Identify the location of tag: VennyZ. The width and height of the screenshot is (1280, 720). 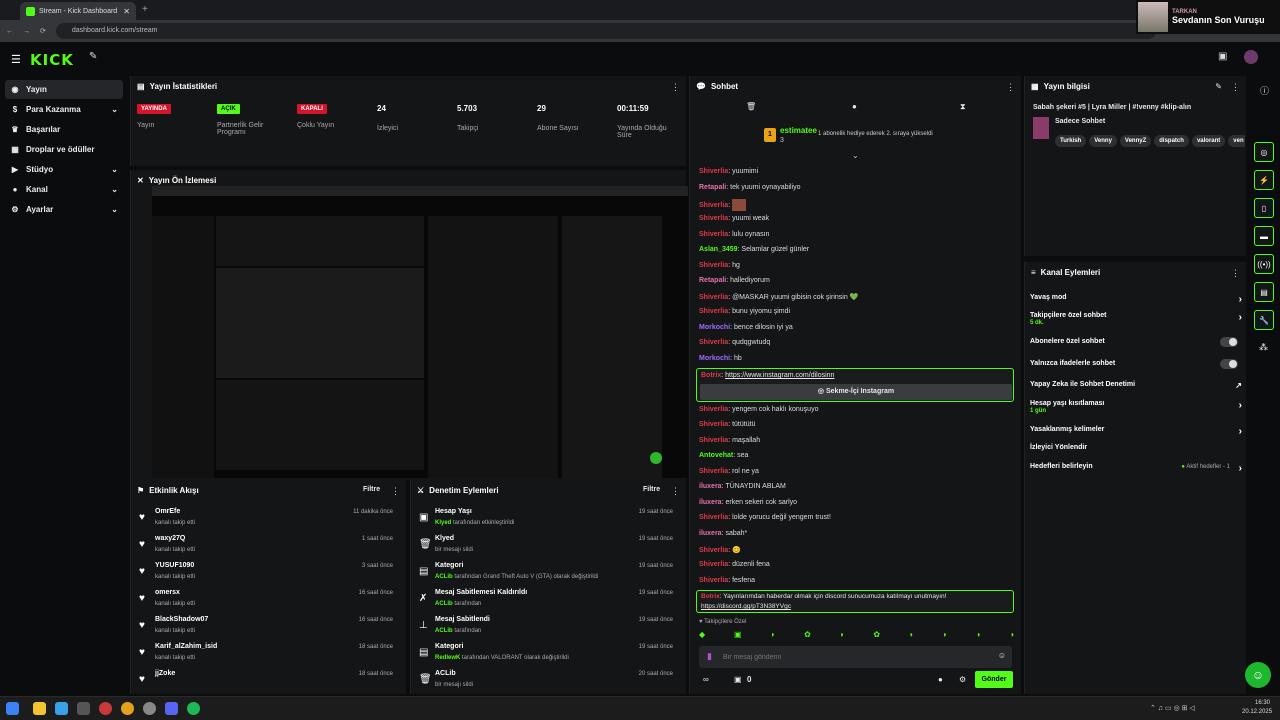
(1135, 141).